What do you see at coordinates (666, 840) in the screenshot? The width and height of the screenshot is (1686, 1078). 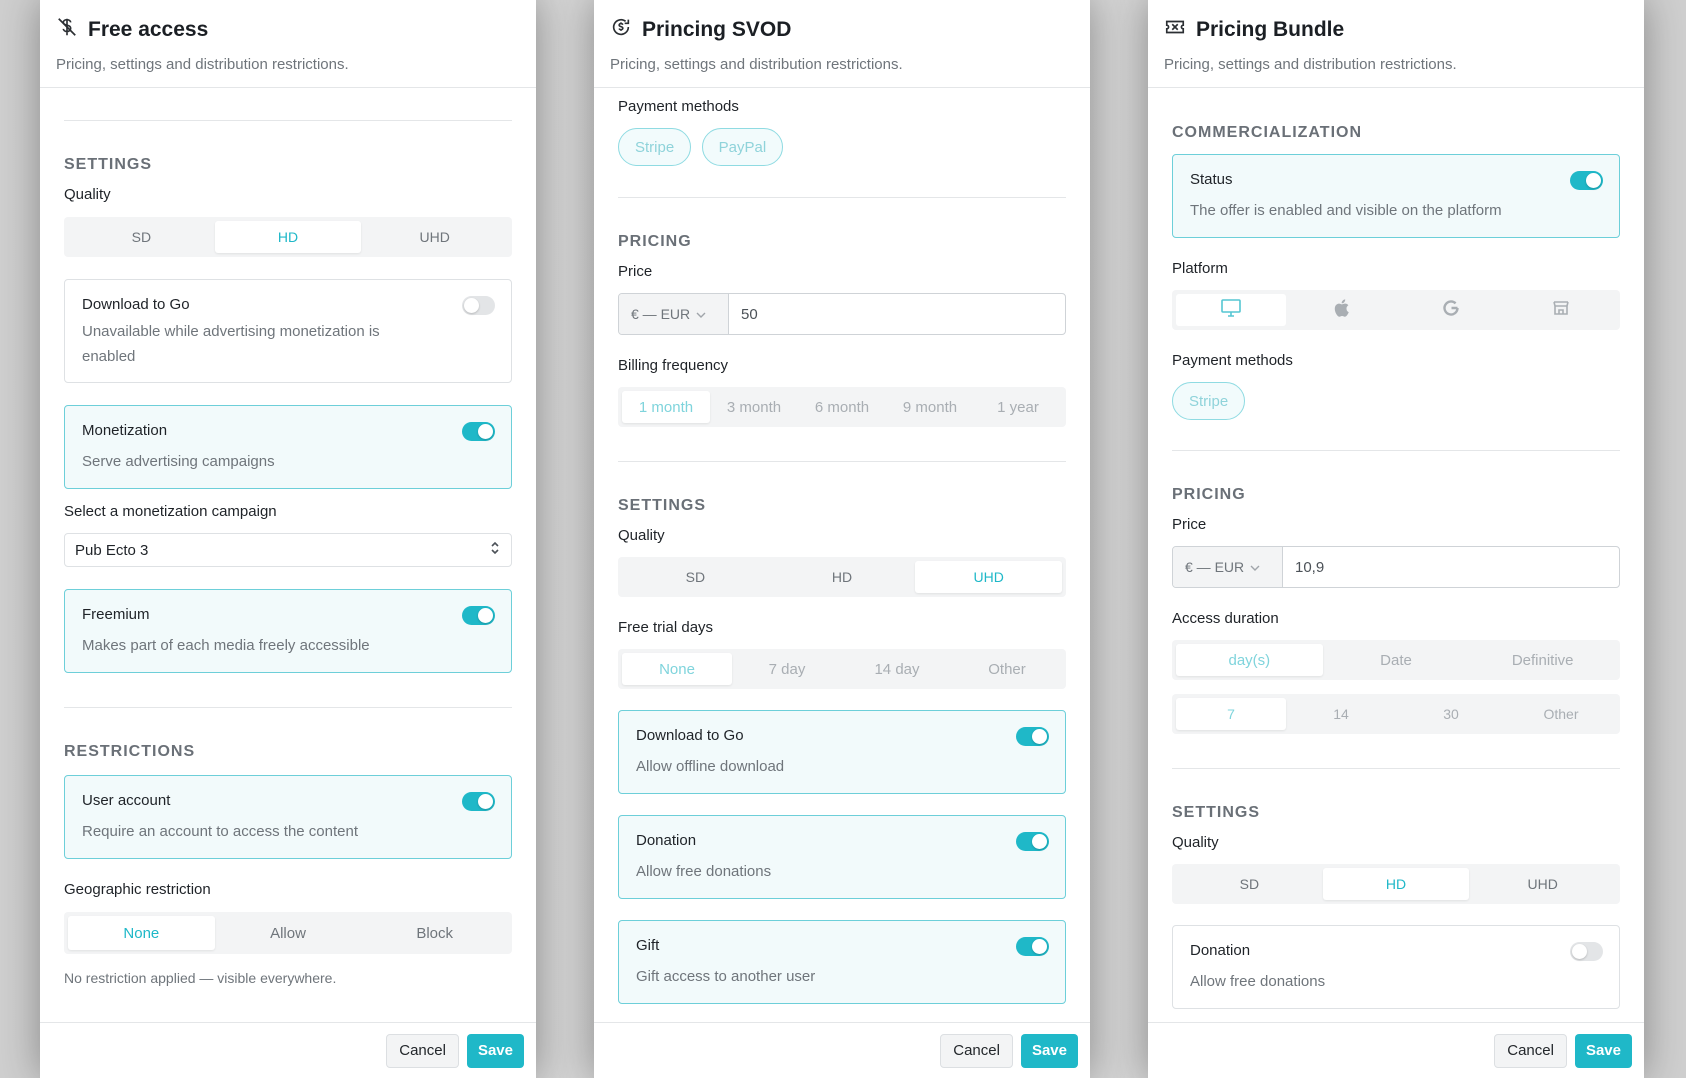 I see `donation-title: Donation` at bounding box center [666, 840].